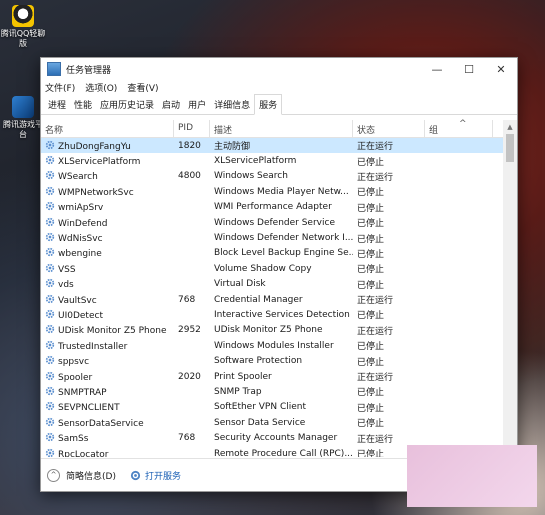 This screenshot has height=515, width=545. Describe the element at coordinates (107, 176) in the screenshot. I see `service-name-cell: WSearch` at that location.